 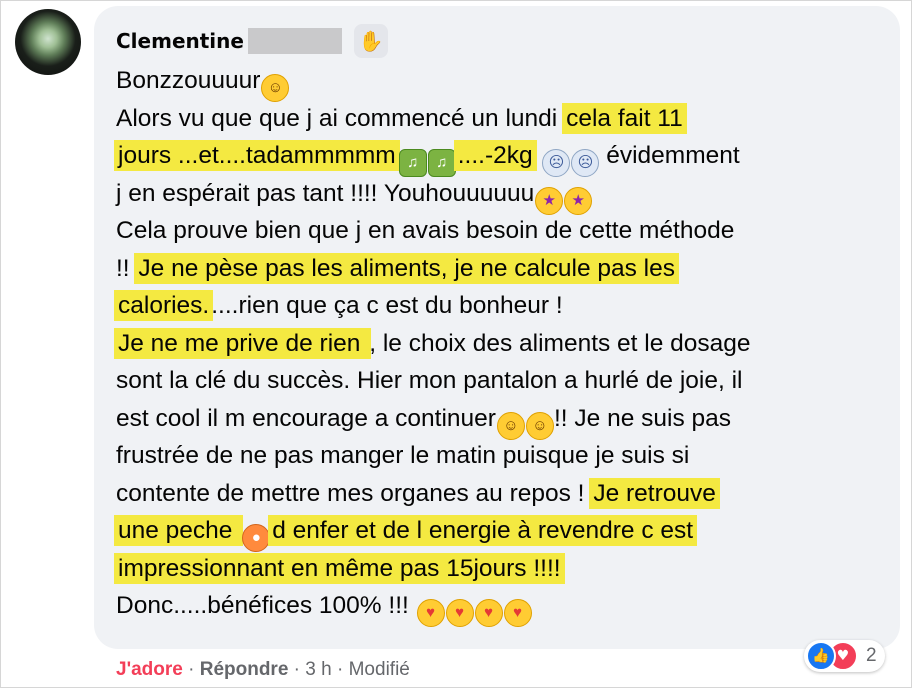 I want to click on grin-emoji-icon: ☺, so click(x=275, y=88).